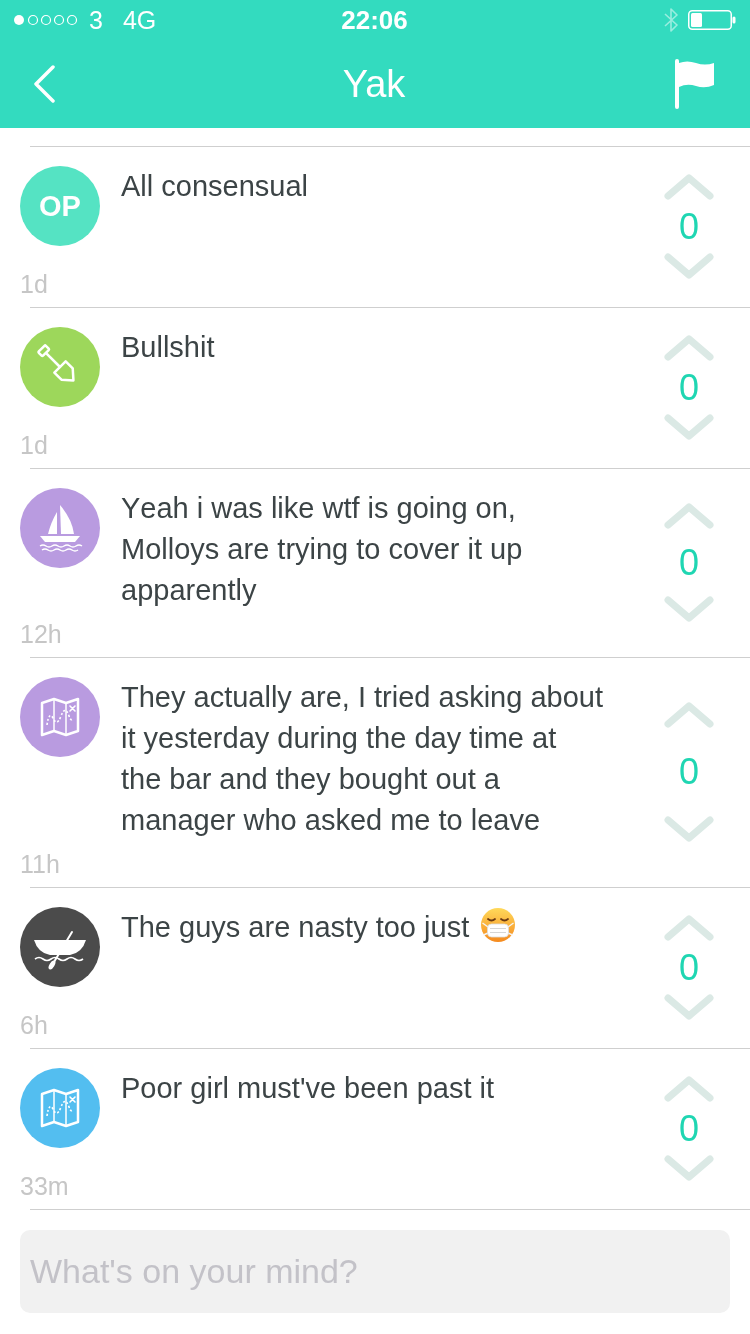 The image size is (750, 1334). What do you see at coordinates (44, 84) in the screenshot?
I see `back-icon` at bounding box center [44, 84].